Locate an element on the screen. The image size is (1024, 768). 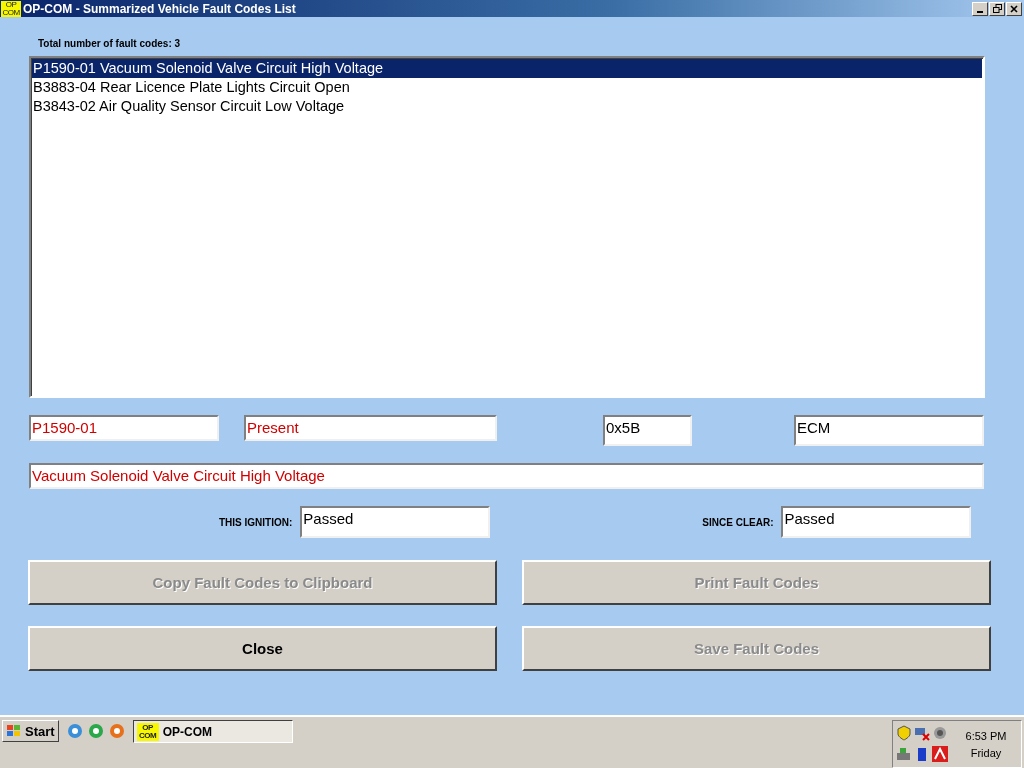
this-ignition-label: THIS IGNITION: is located at coordinates (256, 522).